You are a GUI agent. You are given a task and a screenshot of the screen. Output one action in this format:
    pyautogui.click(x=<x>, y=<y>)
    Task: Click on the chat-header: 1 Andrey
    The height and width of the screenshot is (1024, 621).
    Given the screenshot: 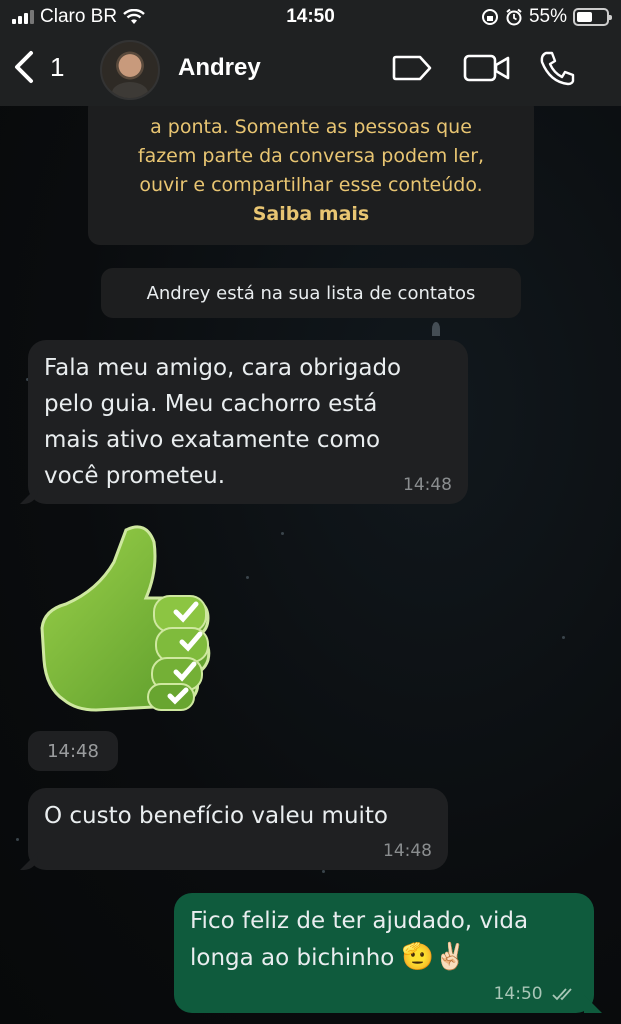 What is the action you would take?
    pyautogui.click(x=310, y=70)
    